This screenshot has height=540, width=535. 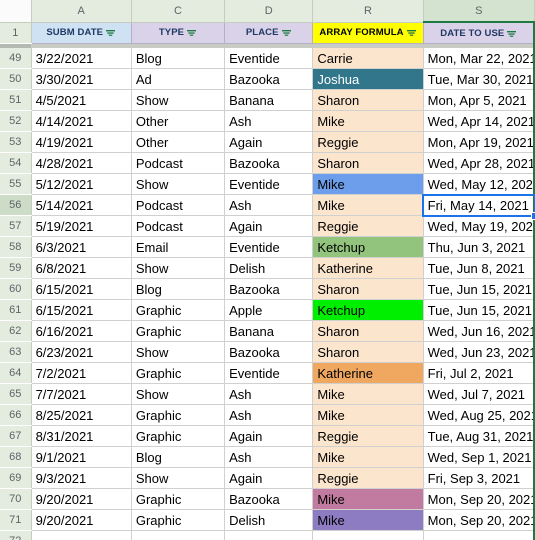 What do you see at coordinates (16, 247) in the screenshot?
I see `row-header-58: 58` at bounding box center [16, 247].